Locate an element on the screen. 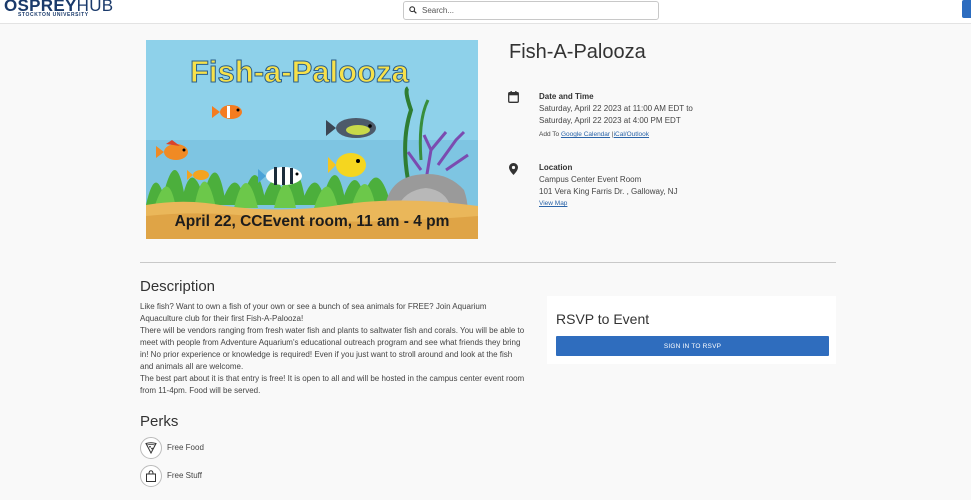 This screenshot has width=971, height=500. top-bar: OSPREYHUB STOCKTON UNIVERSITY is located at coordinates (485, 12).